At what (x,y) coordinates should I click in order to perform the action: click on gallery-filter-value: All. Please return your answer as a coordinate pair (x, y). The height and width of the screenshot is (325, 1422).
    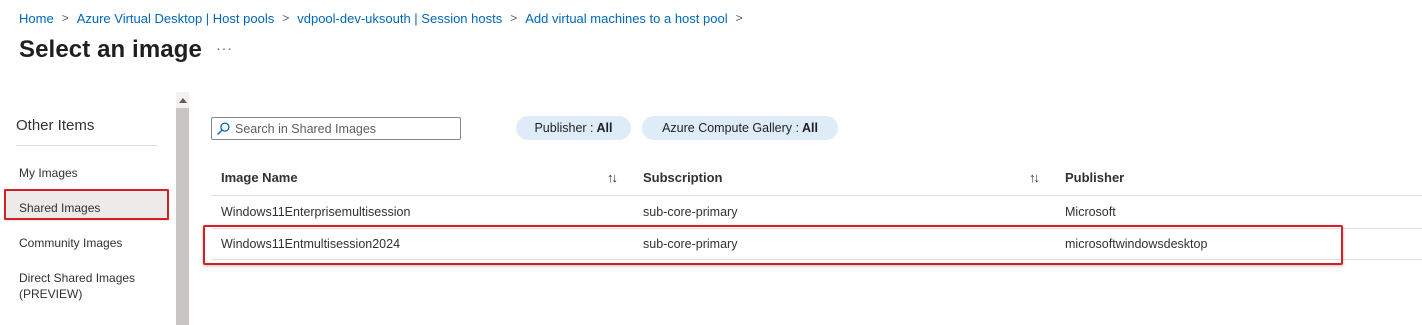
    Looking at the image, I should click on (809, 128).